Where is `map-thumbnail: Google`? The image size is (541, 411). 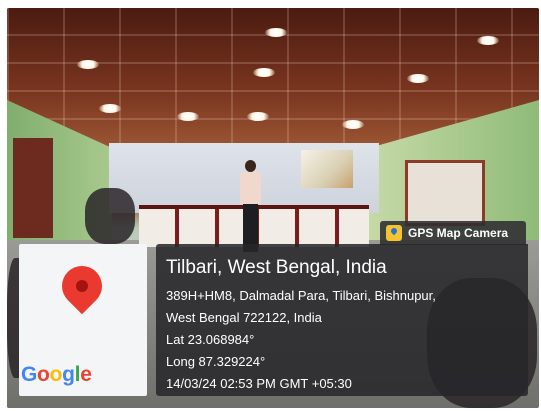
map-thumbnail: Google is located at coordinates (83, 320).